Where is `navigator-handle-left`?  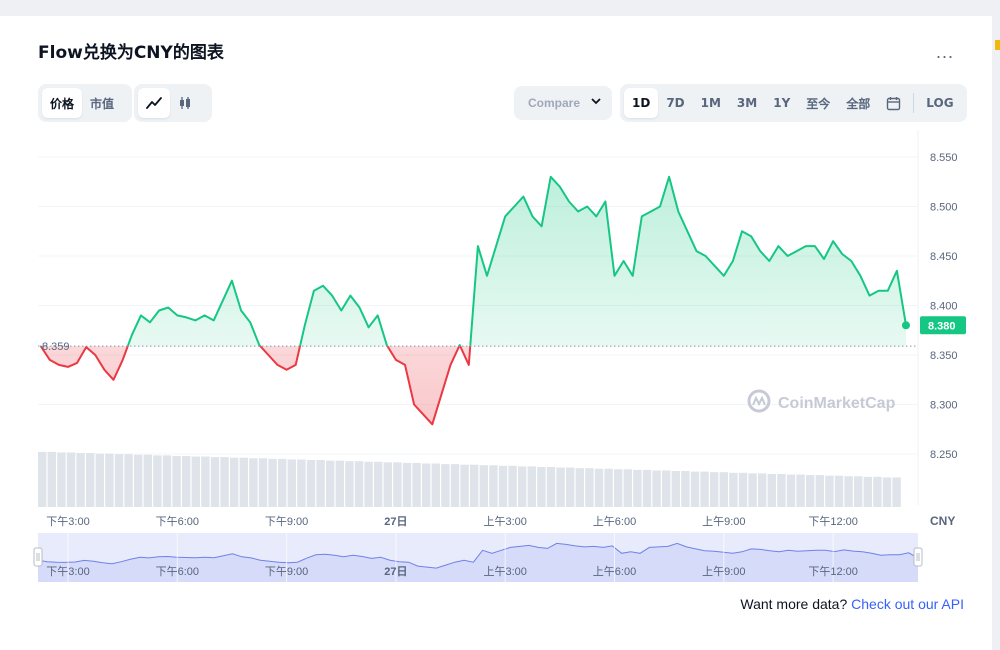
navigator-handle-left is located at coordinates (38, 557).